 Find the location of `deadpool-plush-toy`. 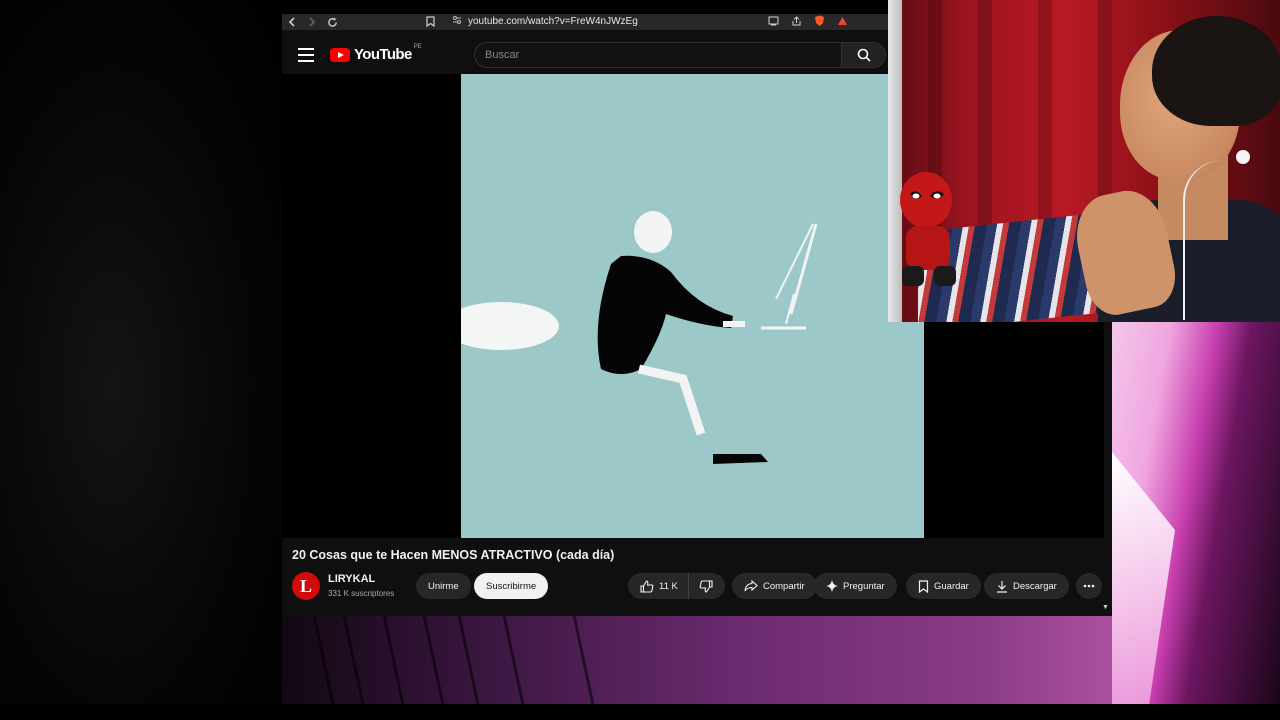

deadpool-plush-toy is located at coordinates (928, 229).